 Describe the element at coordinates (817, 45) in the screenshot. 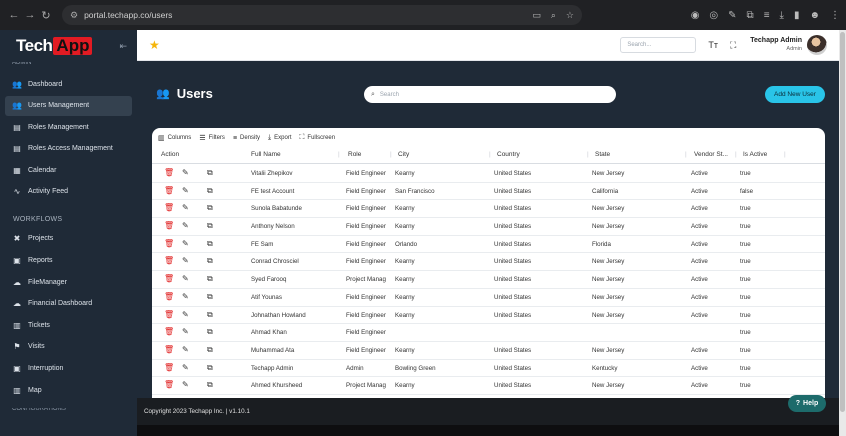

I see `avatar` at that location.